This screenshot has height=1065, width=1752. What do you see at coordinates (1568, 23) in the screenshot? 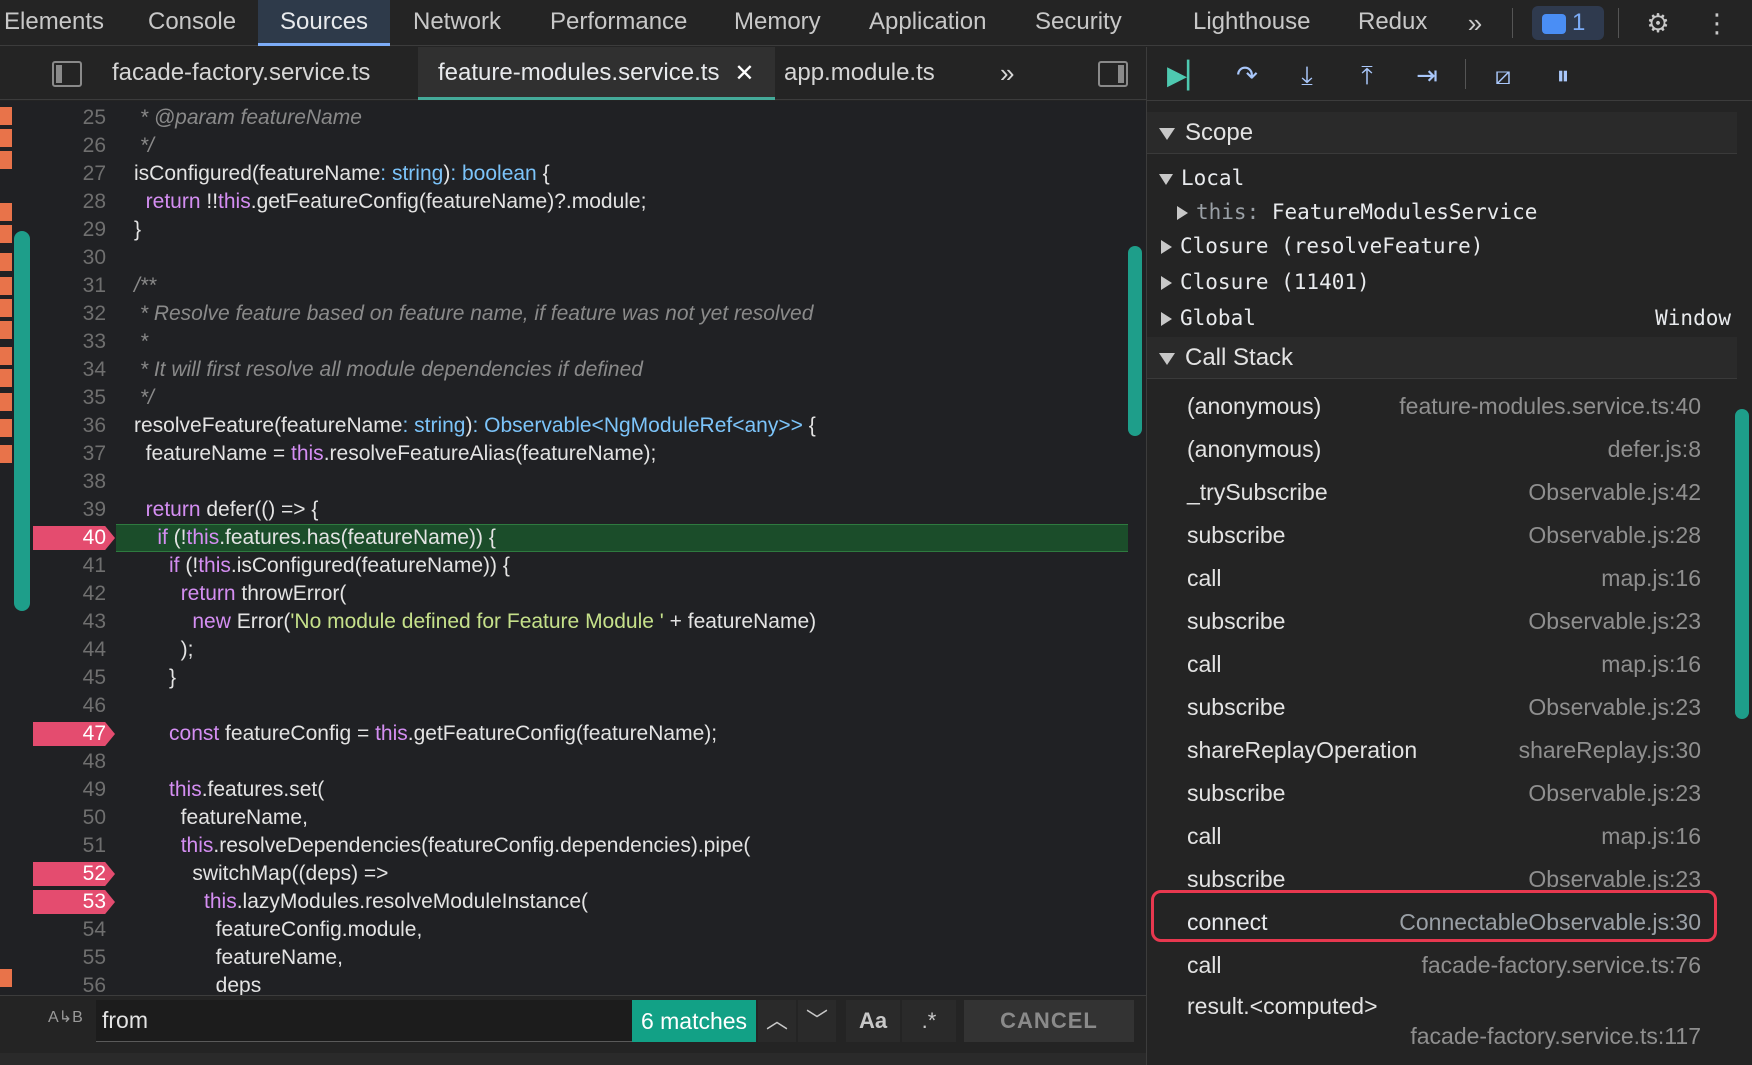
I see `issues-badge: 1` at bounding box center [1568, 23].